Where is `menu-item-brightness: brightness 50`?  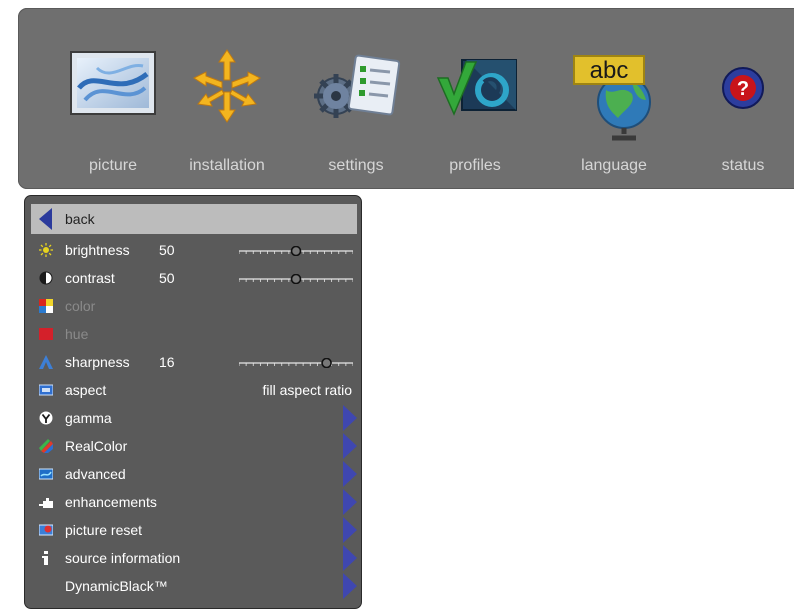
menu-item-brightness: brightness 50 is located at coordinates (194, 250).